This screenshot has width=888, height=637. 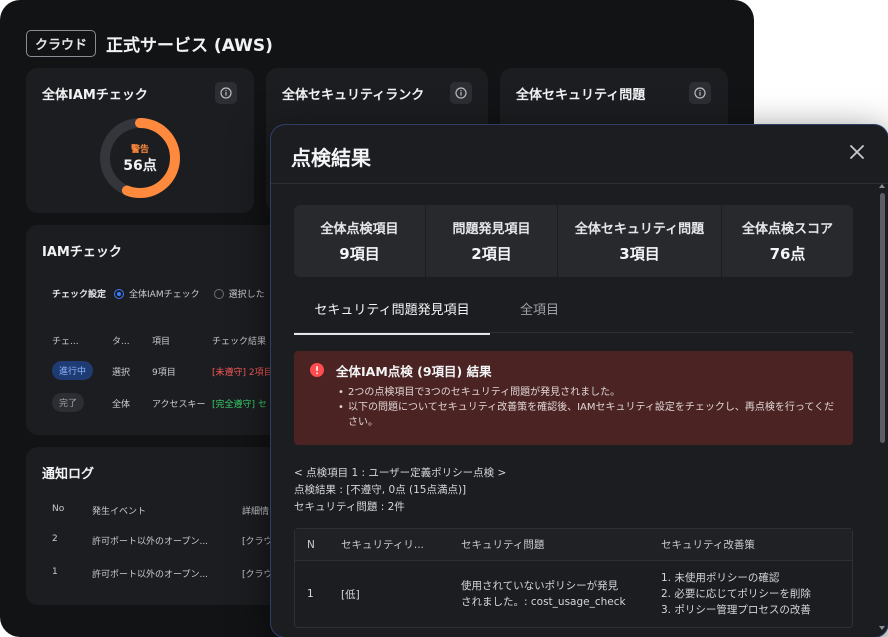 What do you see at coordinates (189, 46) in the screenshot?
I see `service-title: 正式サービス (AWS)` at bounding box center [189, 46].